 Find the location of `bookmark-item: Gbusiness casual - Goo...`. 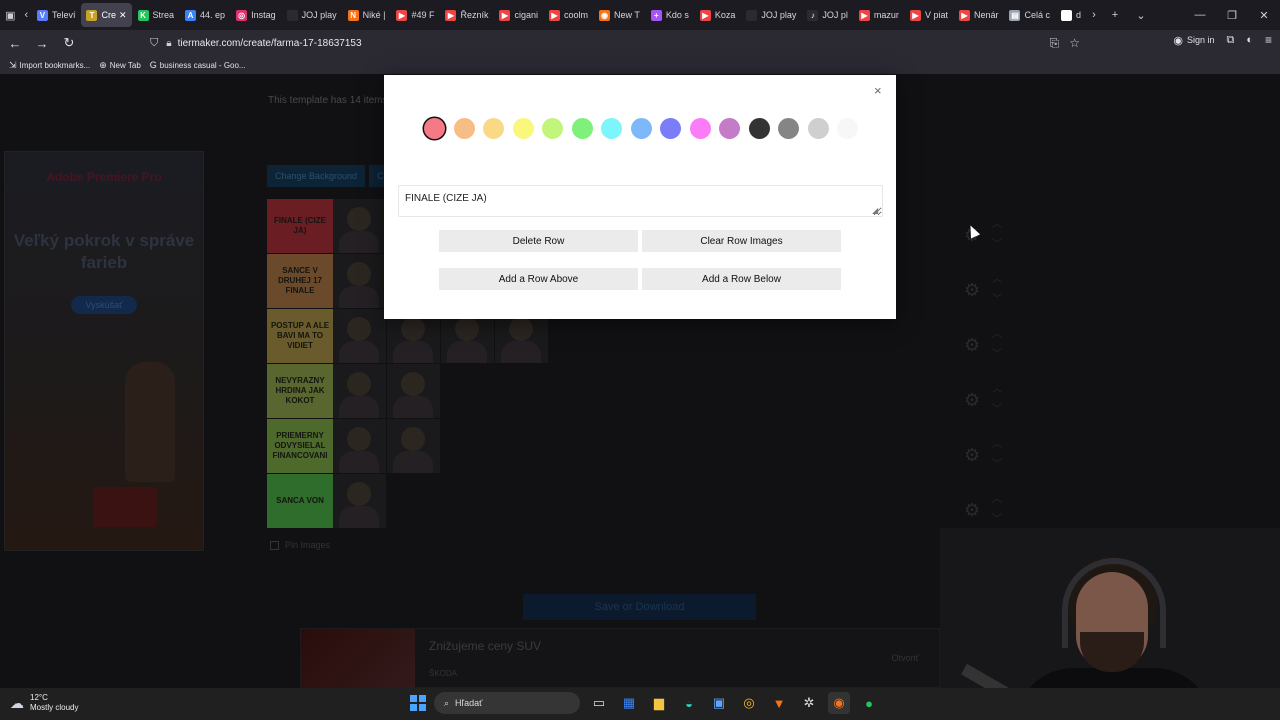

bookmark-item: Gbusiness casual - Goo... is located at coordinates (198, 65).